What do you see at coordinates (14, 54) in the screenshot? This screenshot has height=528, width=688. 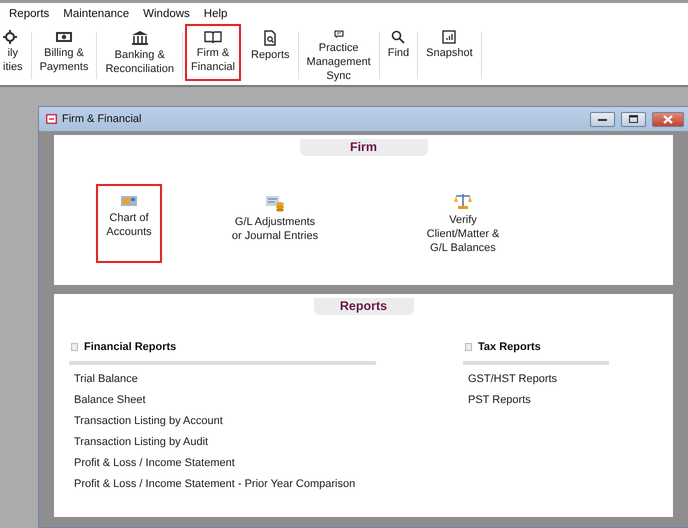 I see `toolbar-button: ily ities` at bounding box center [14, 54].